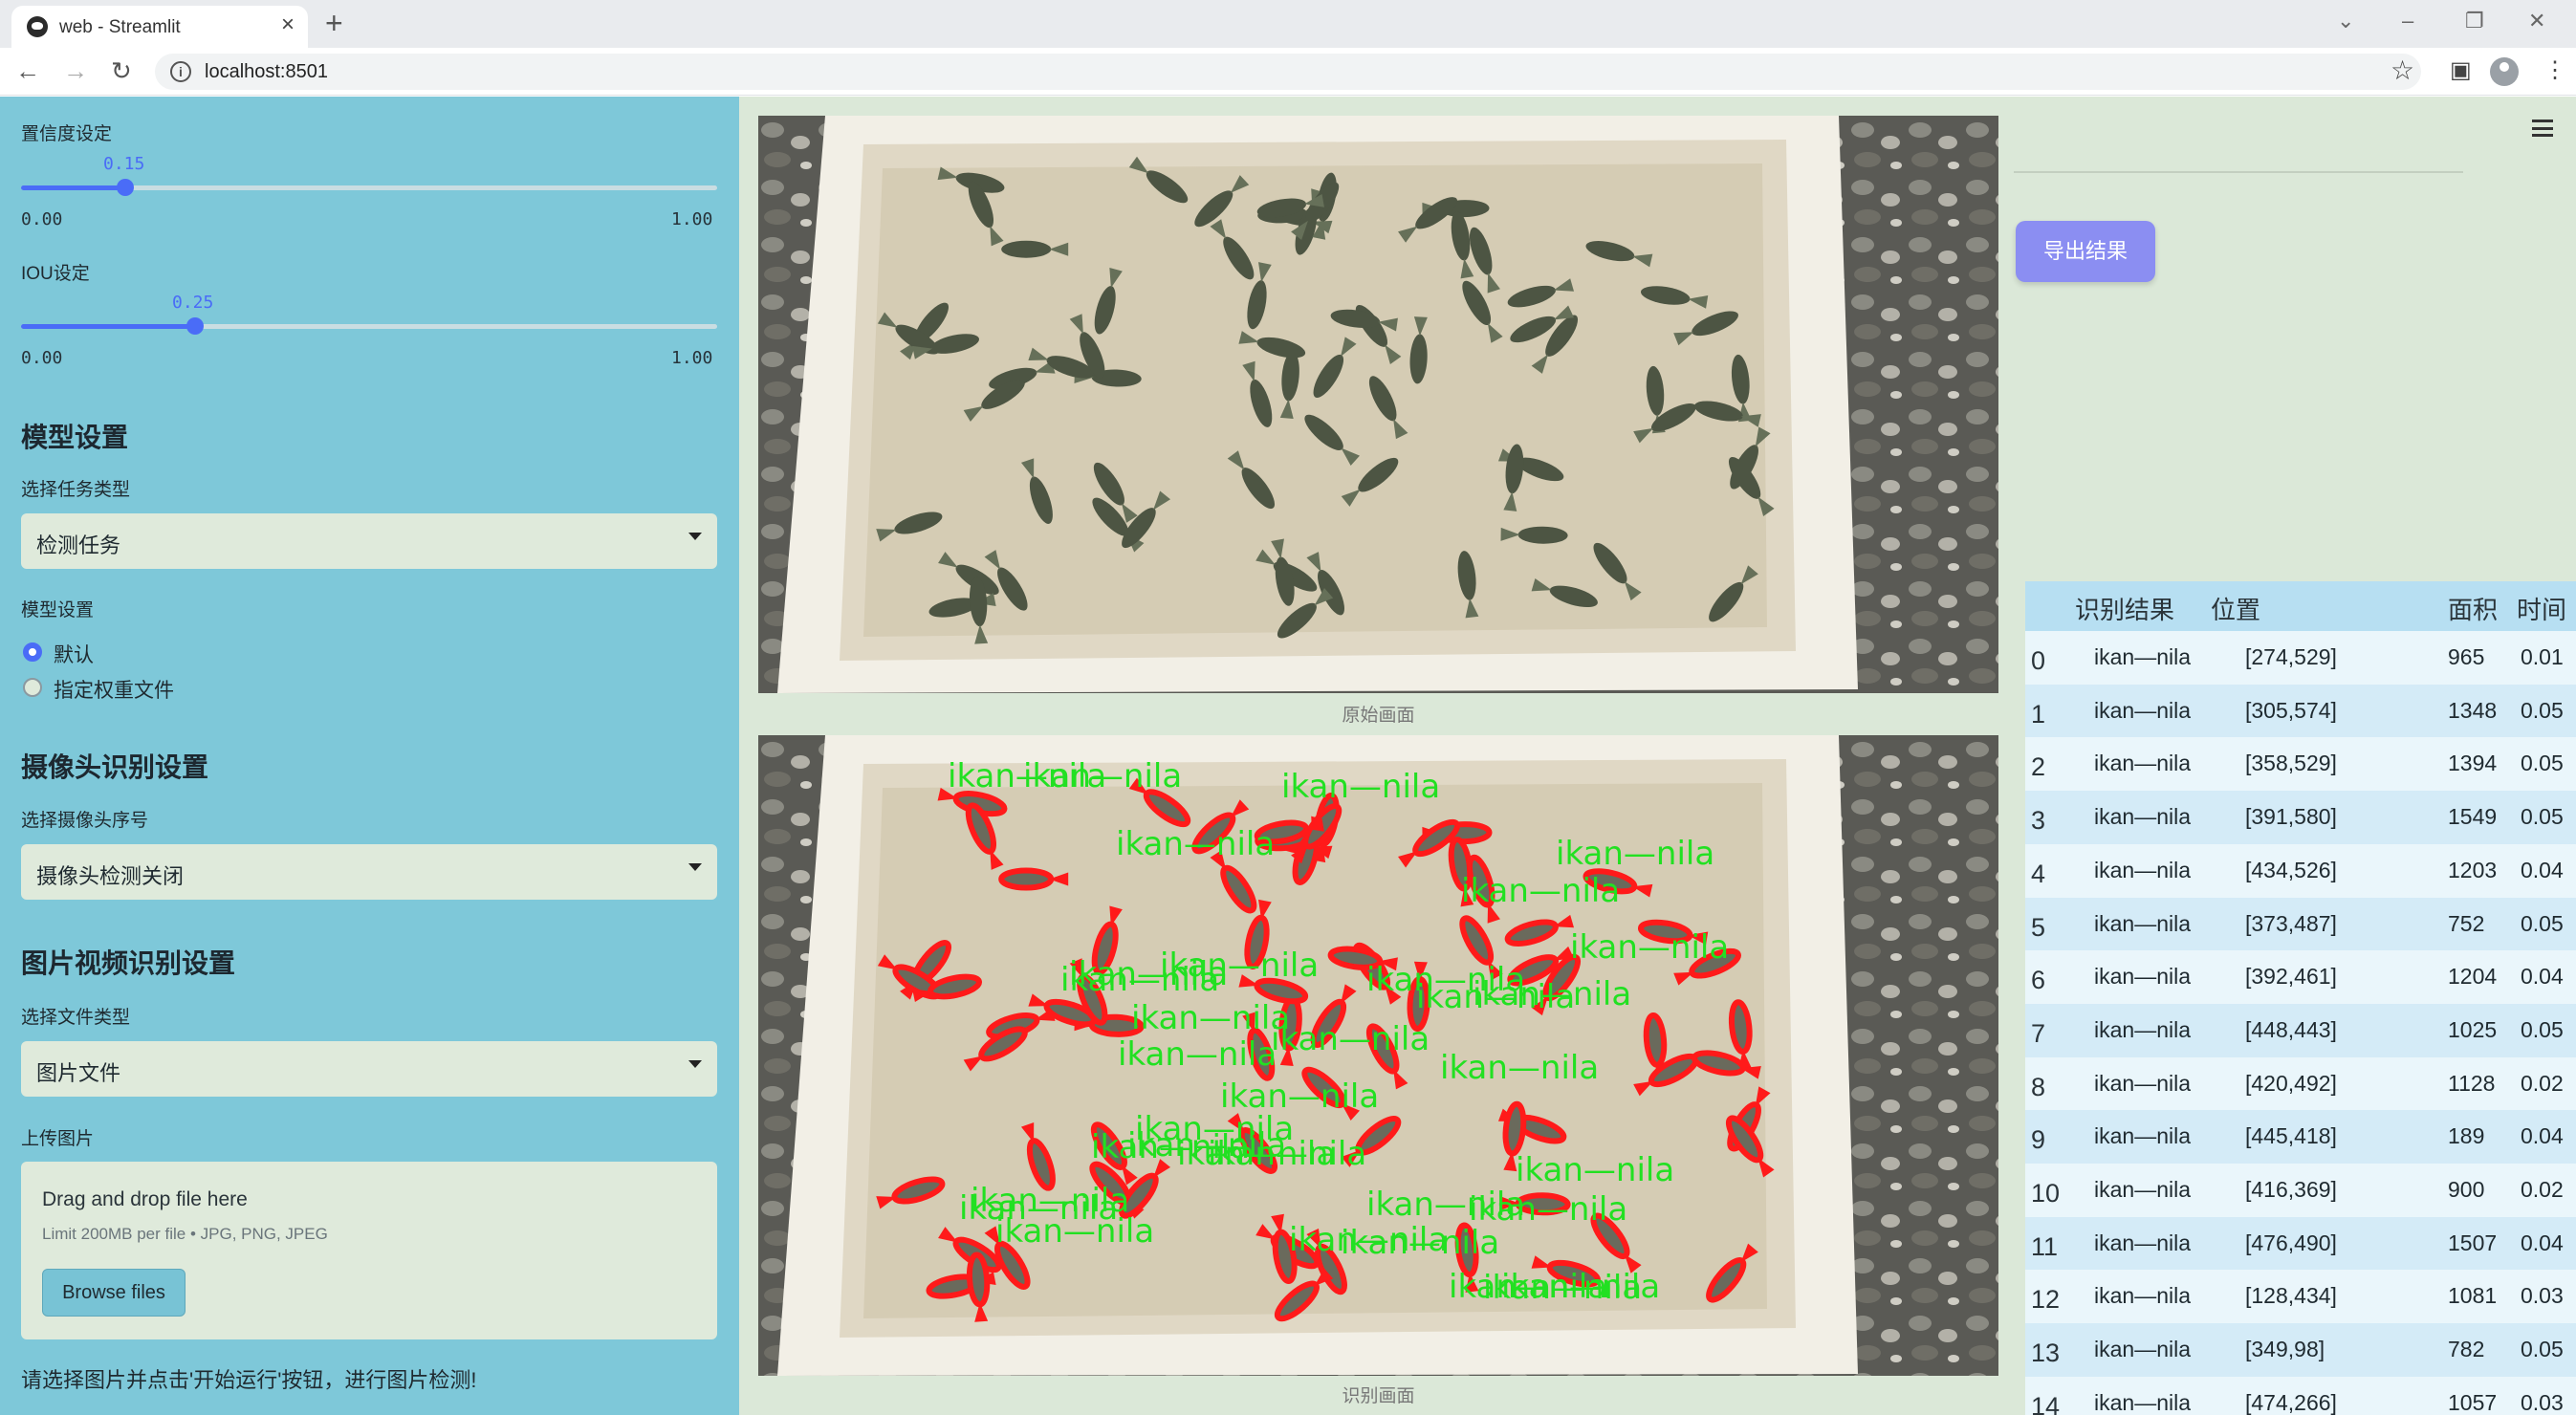  I want to click on tab-search-chevron-icon: ⌄, so click(2345, 21).